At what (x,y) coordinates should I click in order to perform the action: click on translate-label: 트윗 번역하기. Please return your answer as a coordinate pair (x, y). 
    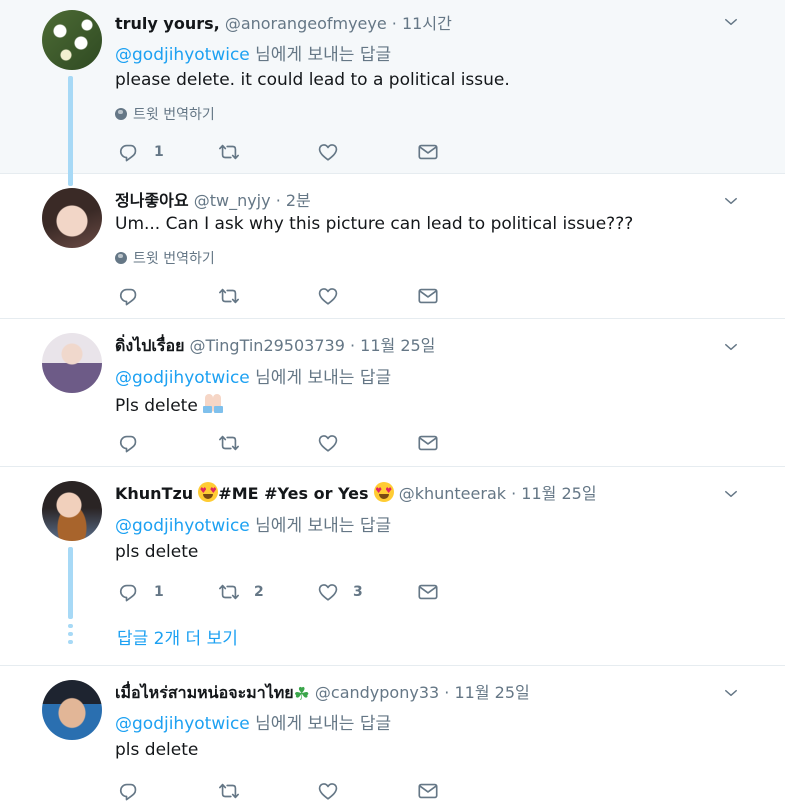
    Looking at the image, I should click on (174, 259).